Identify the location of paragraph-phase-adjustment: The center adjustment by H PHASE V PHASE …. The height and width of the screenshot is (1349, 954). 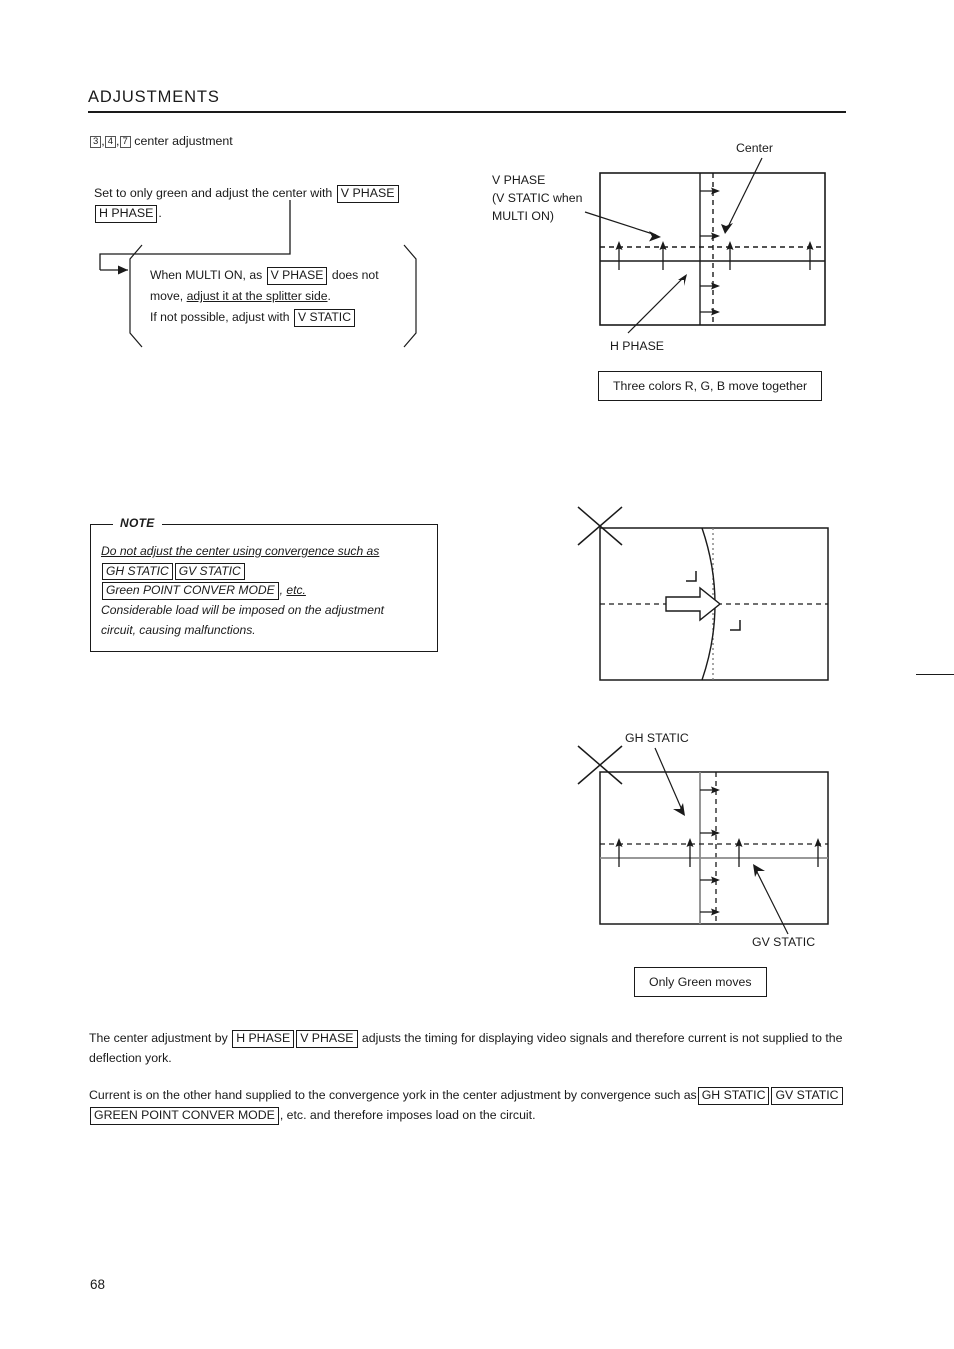
(470, 1049).